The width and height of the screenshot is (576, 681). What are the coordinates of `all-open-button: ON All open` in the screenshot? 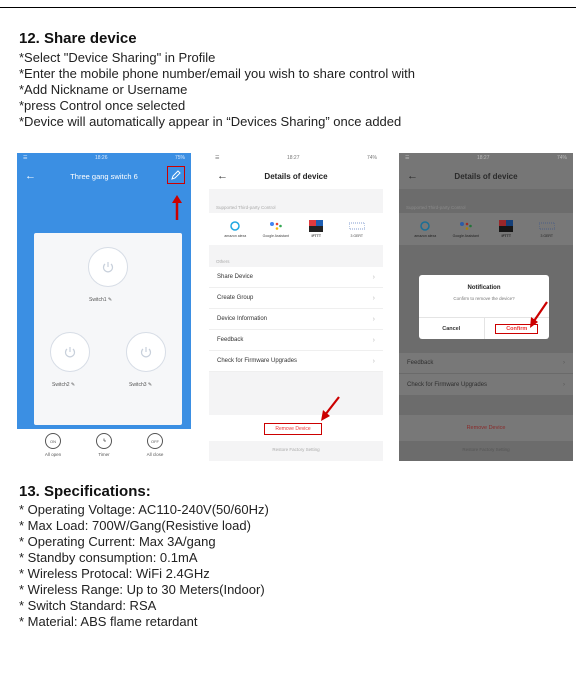 It's located at (53, 445).